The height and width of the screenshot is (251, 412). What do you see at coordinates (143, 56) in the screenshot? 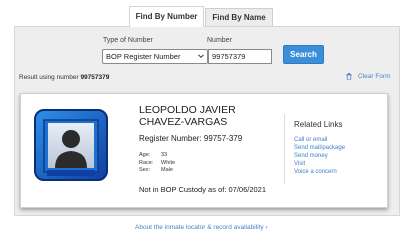
I see `number-type-value: BOP Register Number` at bounding box center [143, 56].